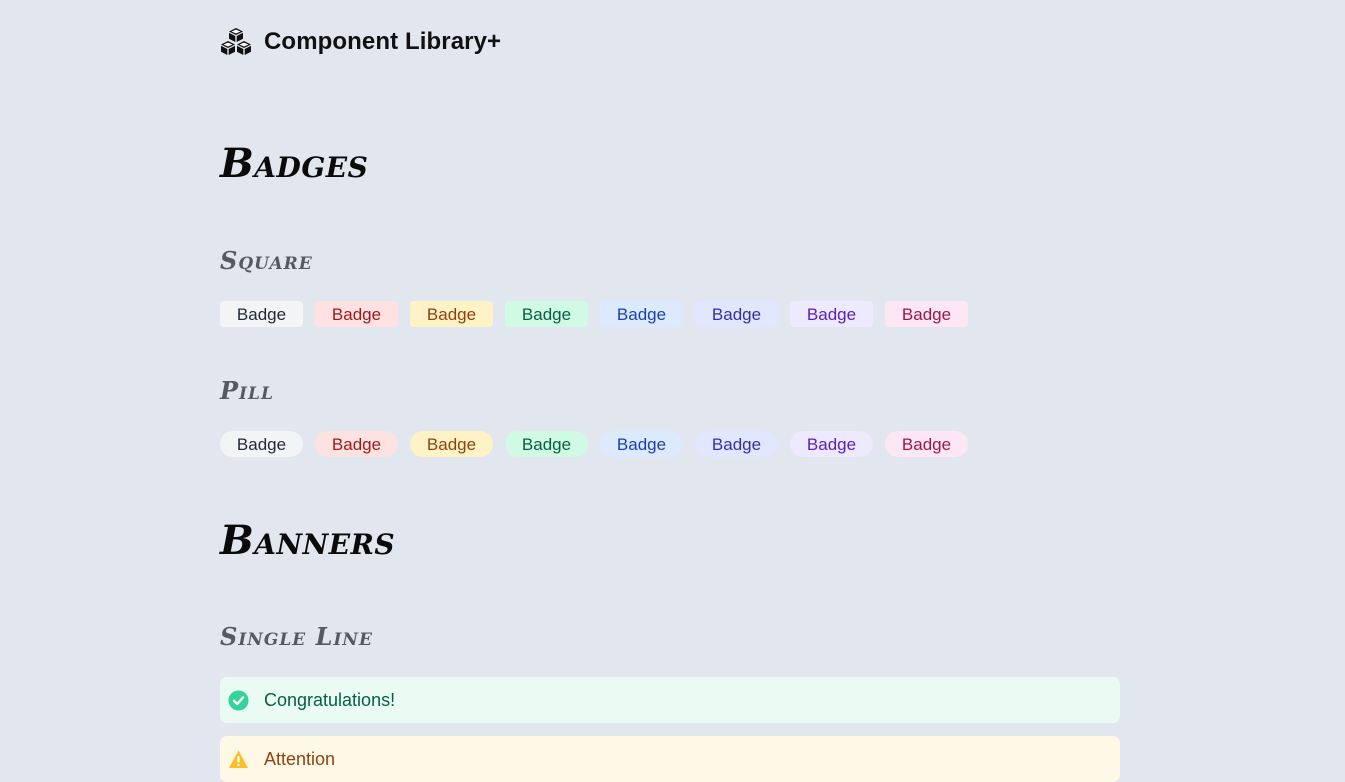 The width and height of the screenshot is (1345, 782). I want to click on app-header: Component Library+, so click(360, 42).